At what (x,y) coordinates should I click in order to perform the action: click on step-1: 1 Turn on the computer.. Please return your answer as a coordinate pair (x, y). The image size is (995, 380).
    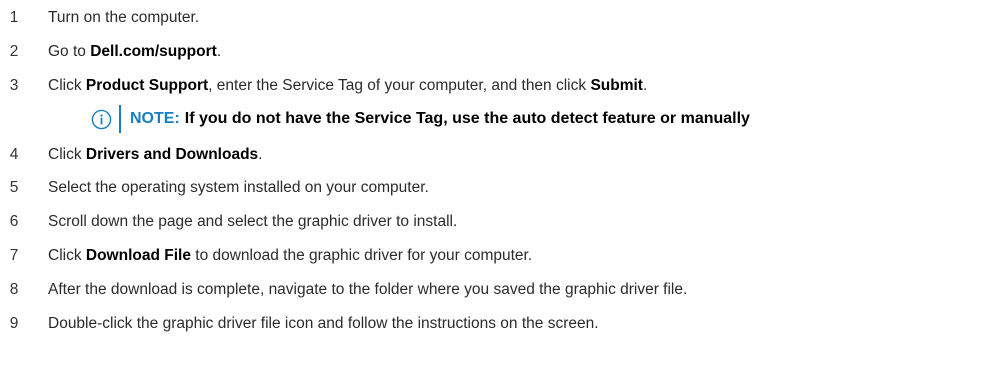
    Looking at the image, I should click on (99, 18).